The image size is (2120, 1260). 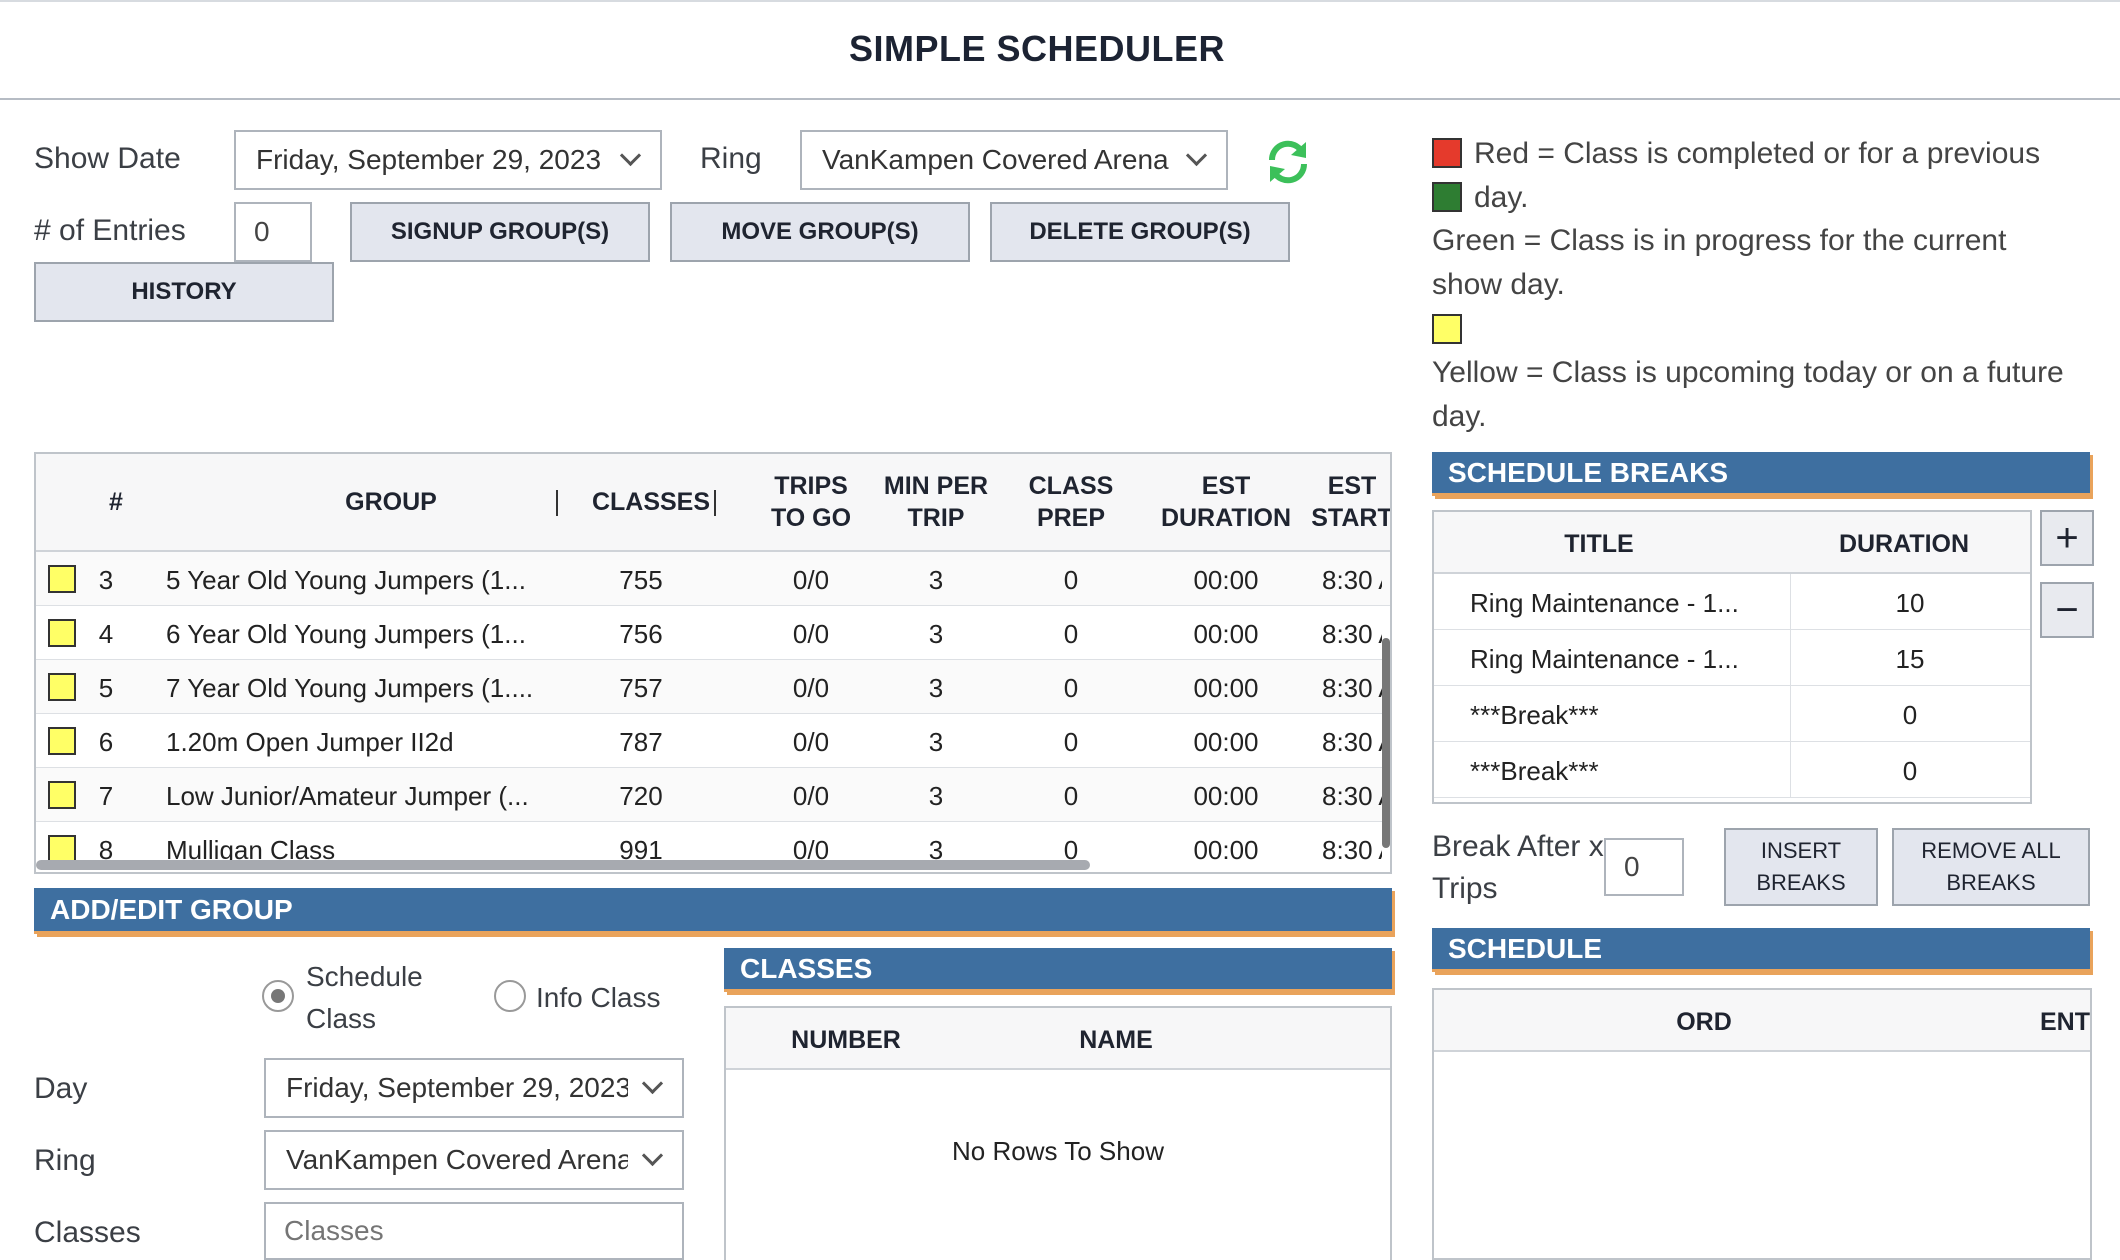 I want to click on col-prep-line2: PREP, so click(x=1071, y=518).